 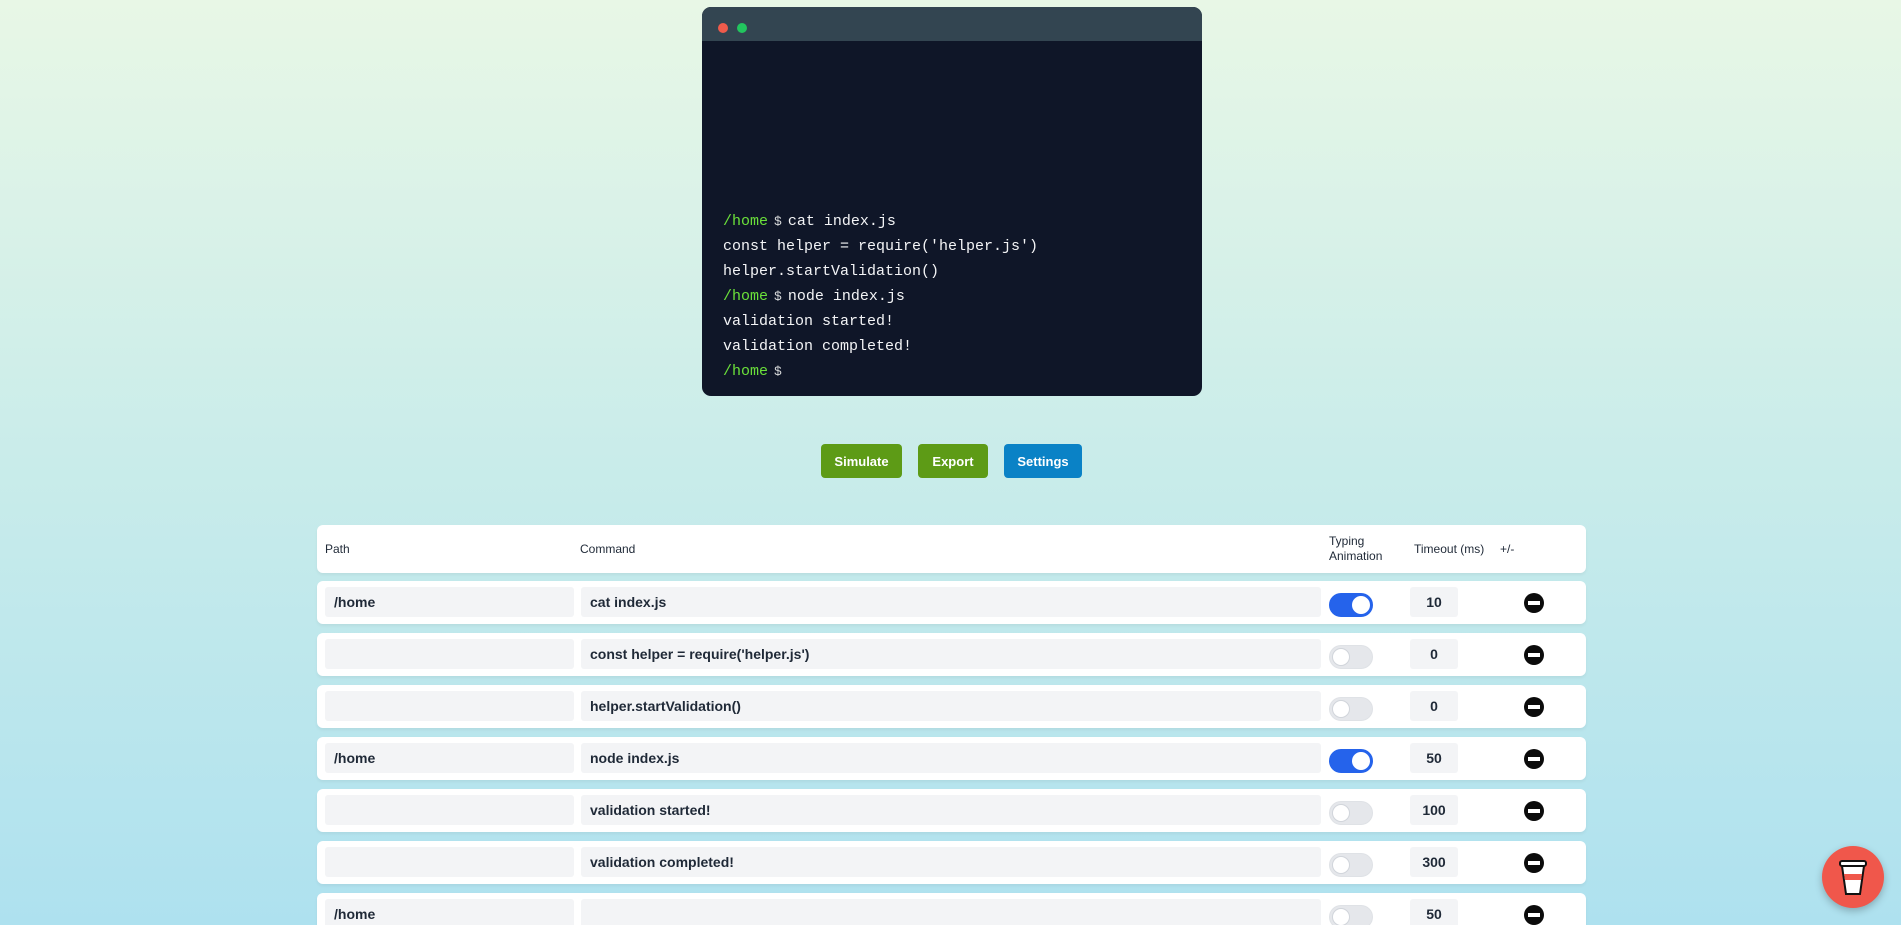 What do you see at coordinates (1449, 549) in the screenshot?
I see `header-timeout: Timeout (ms)` at bounding box center [1449, 549].